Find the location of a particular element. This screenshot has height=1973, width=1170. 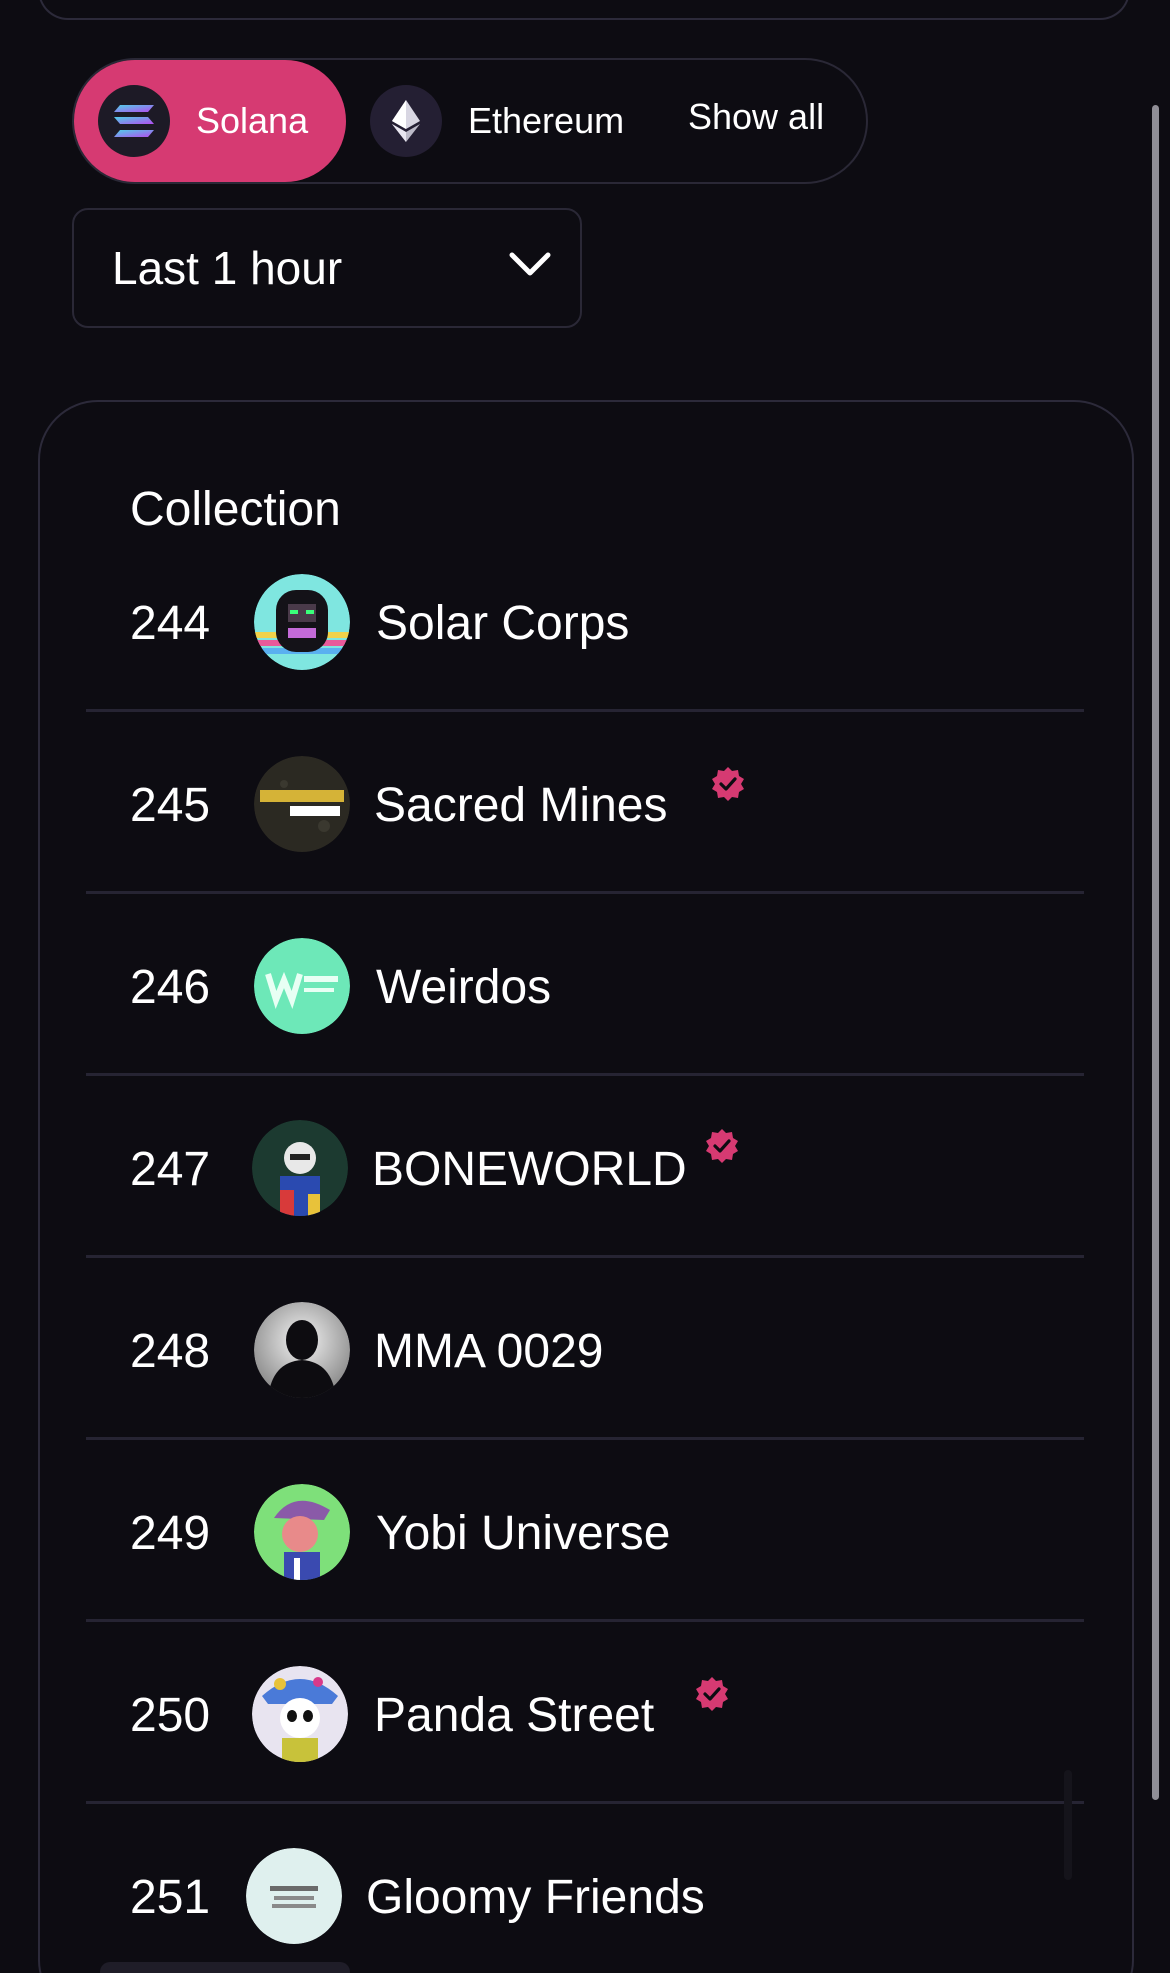

top-card-edge is located at coordinates (584, 10).